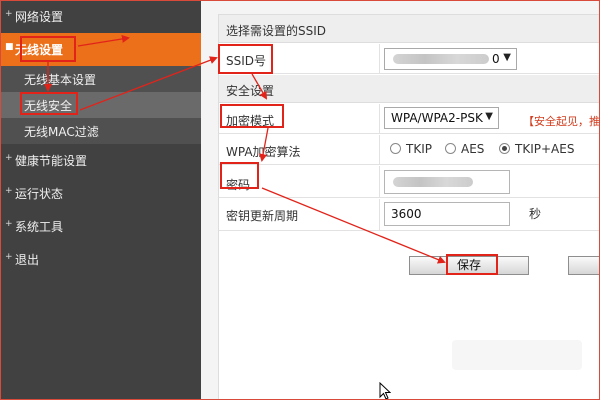 The width and height of the screenshot is (600, 400). I want to click on cancel-button, so click(584, 265).